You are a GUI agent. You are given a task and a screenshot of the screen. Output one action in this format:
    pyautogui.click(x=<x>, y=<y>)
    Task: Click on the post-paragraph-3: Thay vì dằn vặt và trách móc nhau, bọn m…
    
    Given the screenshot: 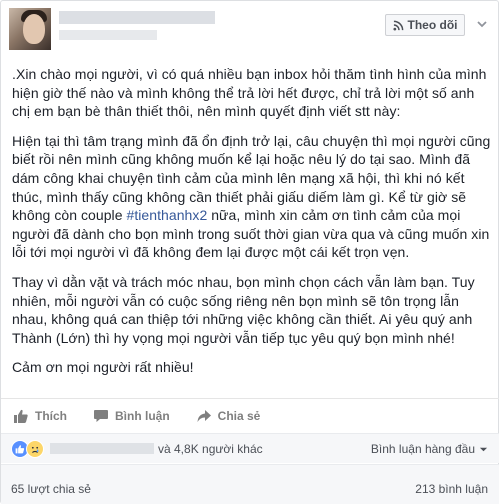 What is the action you would take?
    pyautogui.click(x=243, y=309)
    